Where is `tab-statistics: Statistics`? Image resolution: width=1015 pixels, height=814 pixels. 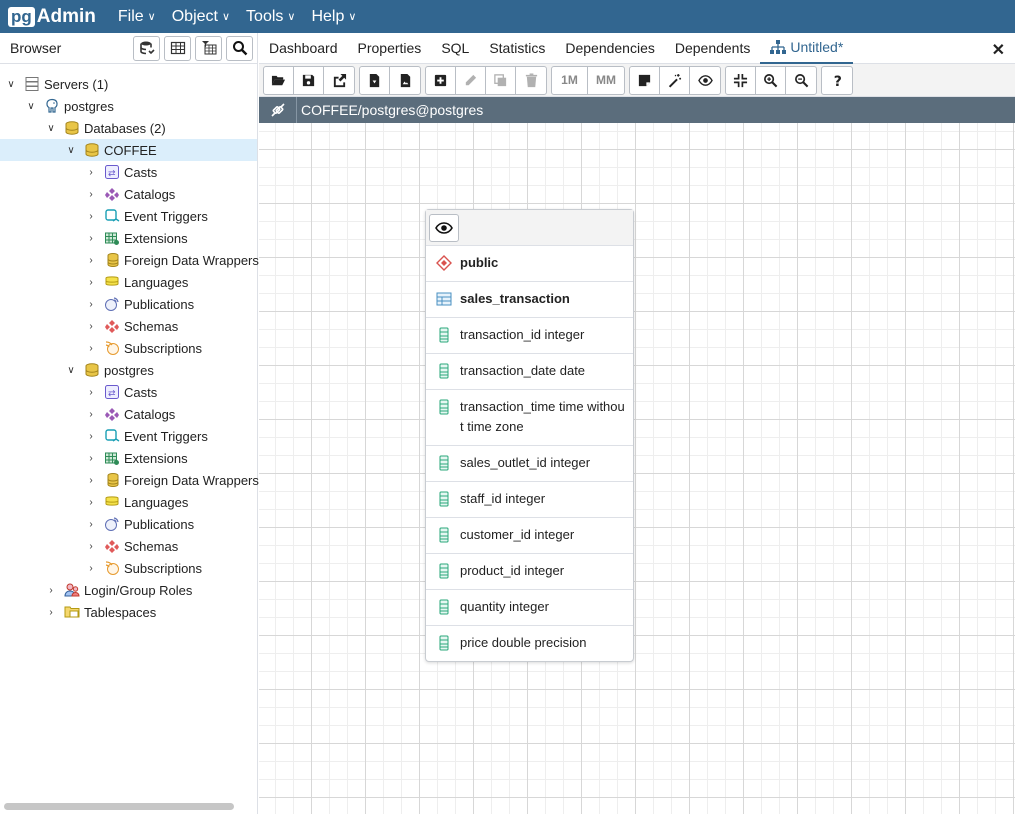
tab-statistics: Statistics is located at coordinates (517, 48).